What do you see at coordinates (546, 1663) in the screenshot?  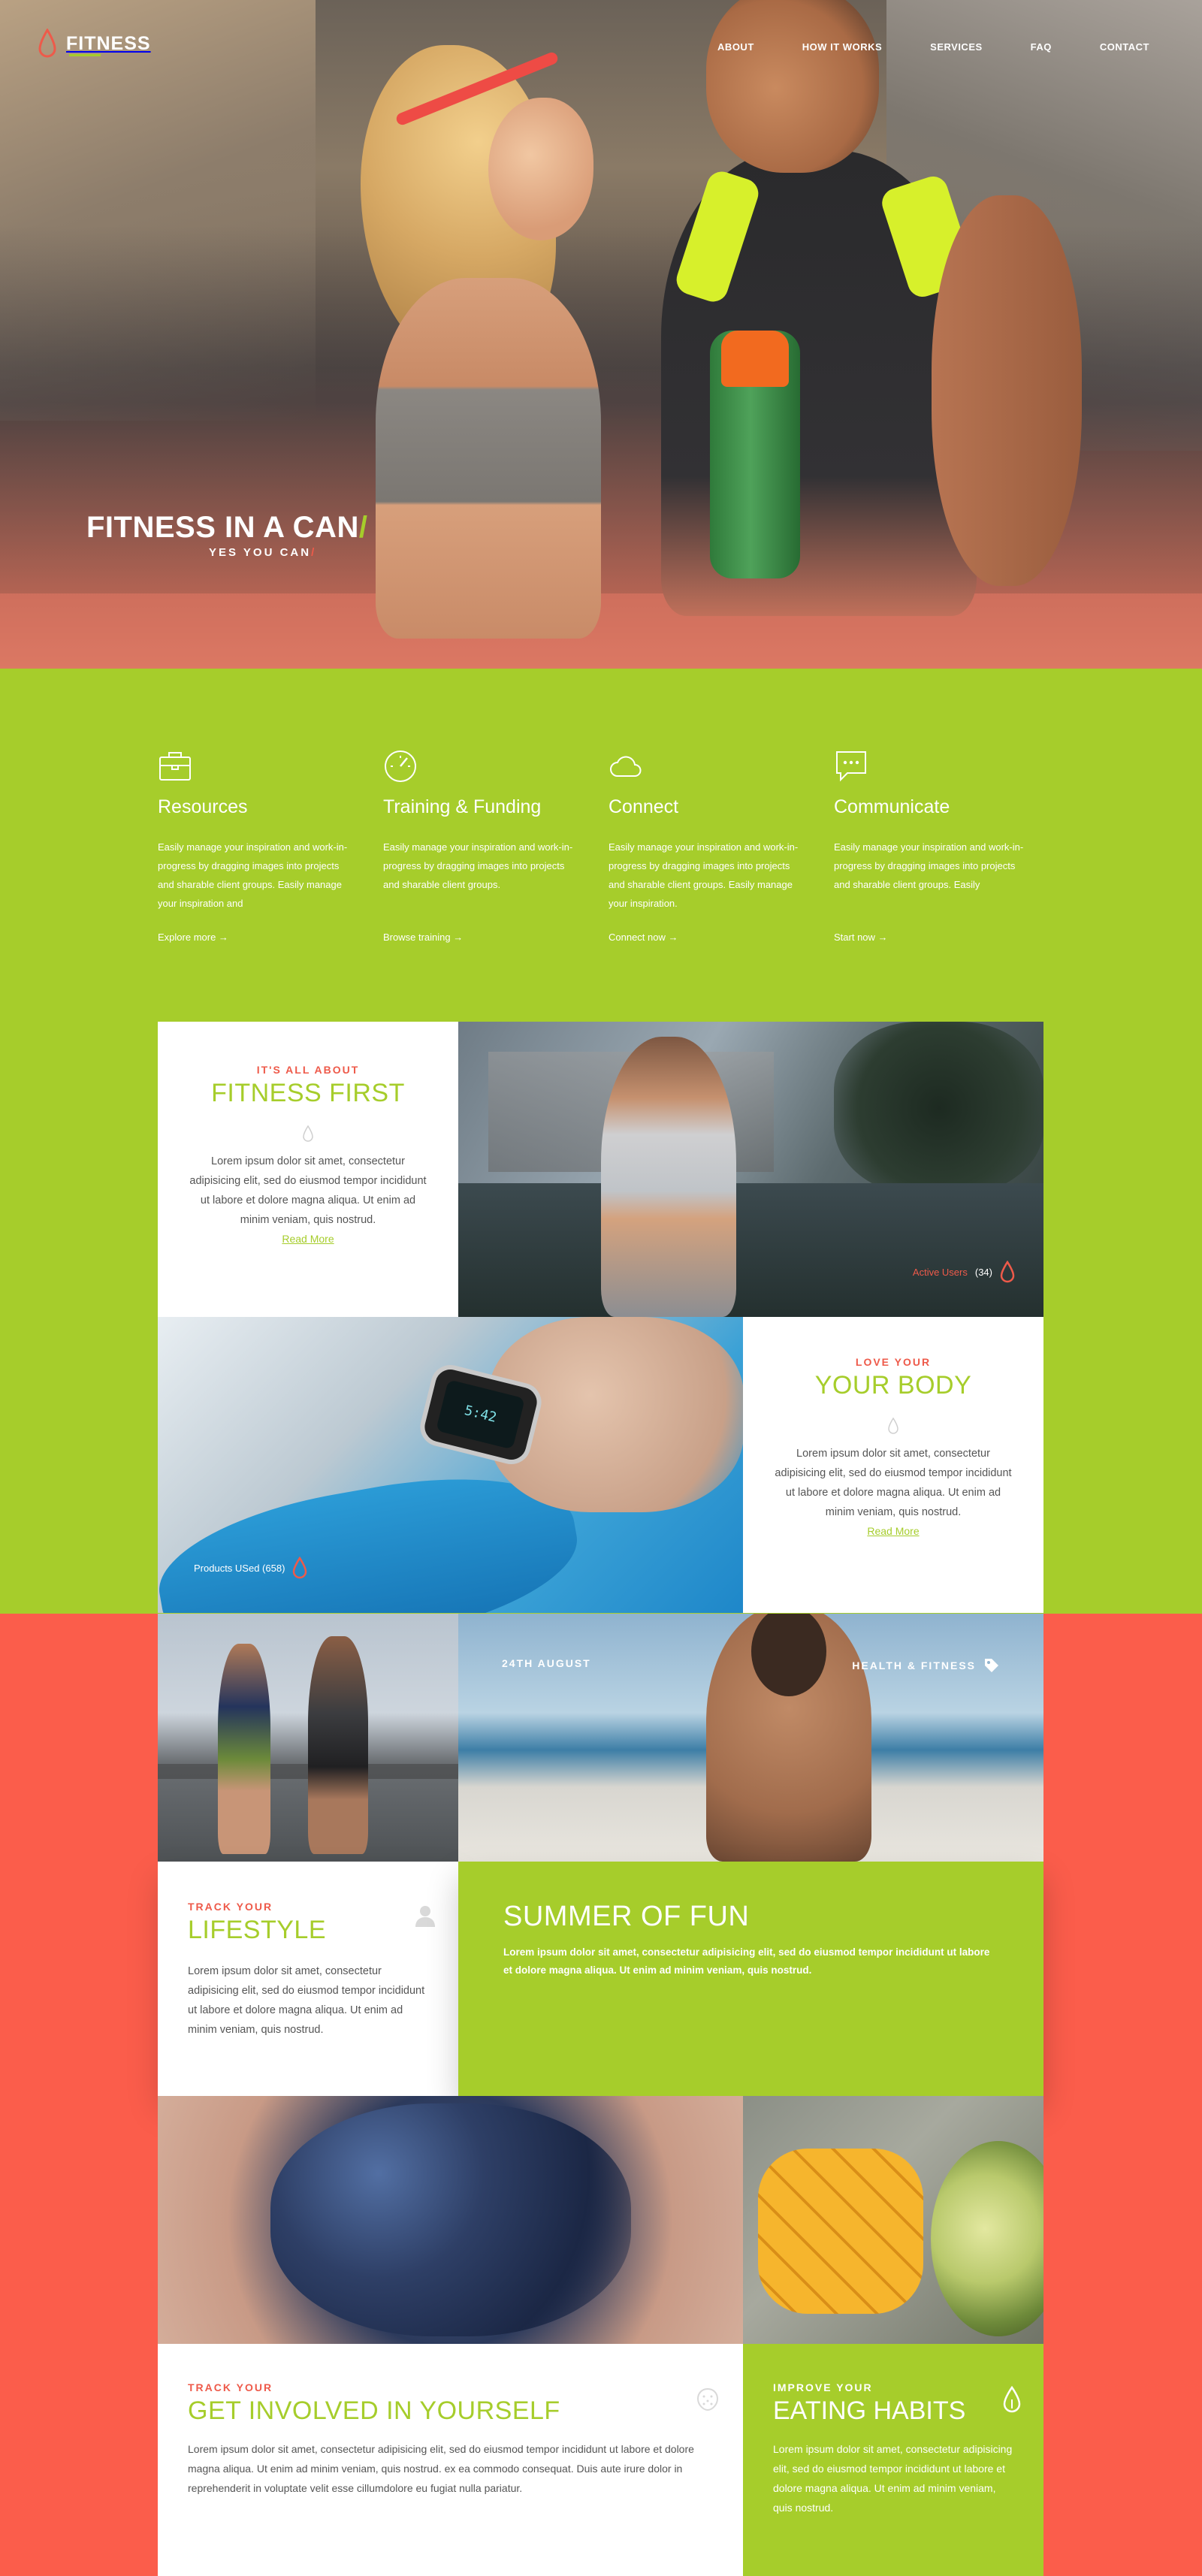 I see `post-date: 24TH AUGUST` at bounding box center [546, 1663].